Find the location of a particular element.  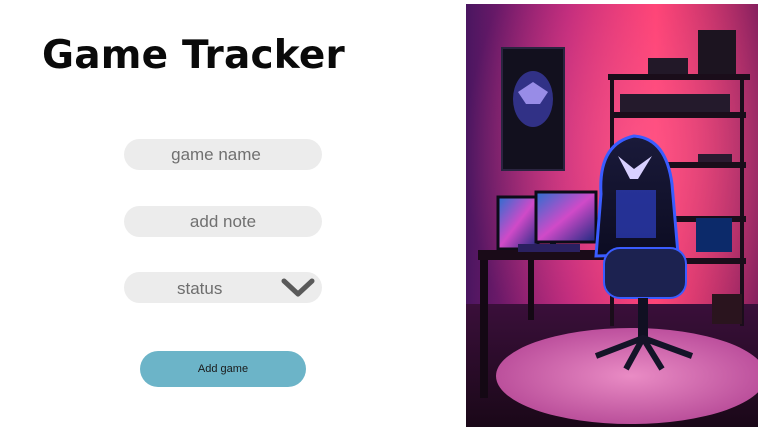

status-select: status is located at coordinates (223, 287).